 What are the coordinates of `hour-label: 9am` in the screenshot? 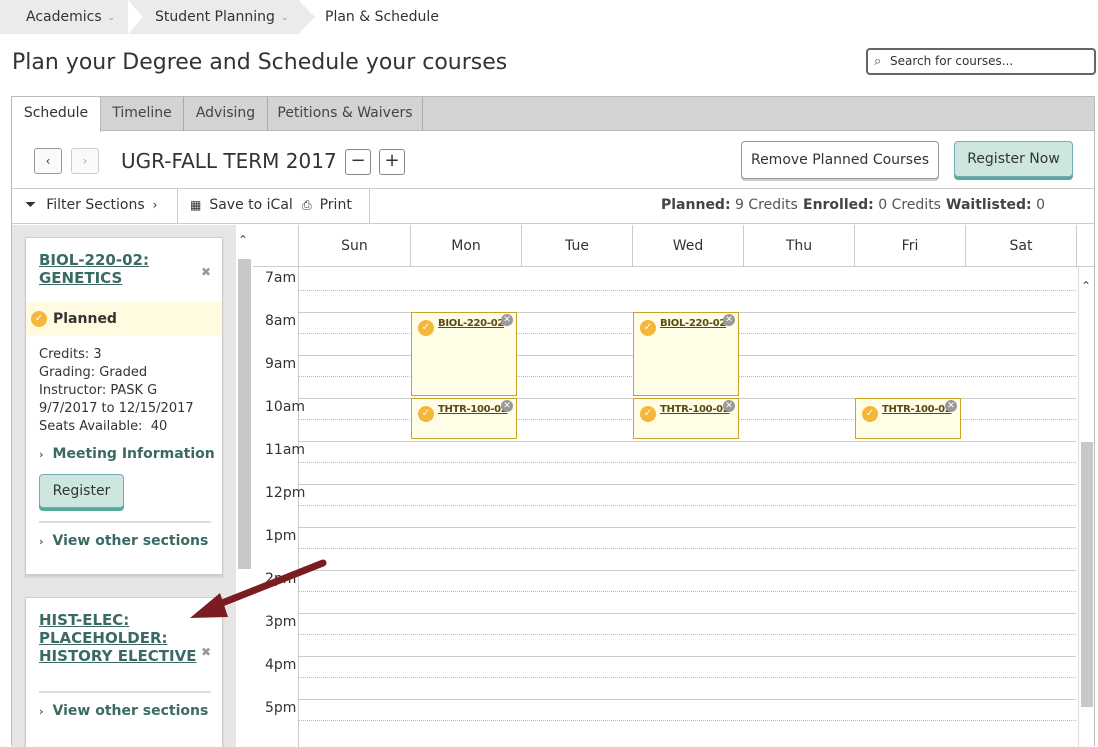 It's located at (281, 364).